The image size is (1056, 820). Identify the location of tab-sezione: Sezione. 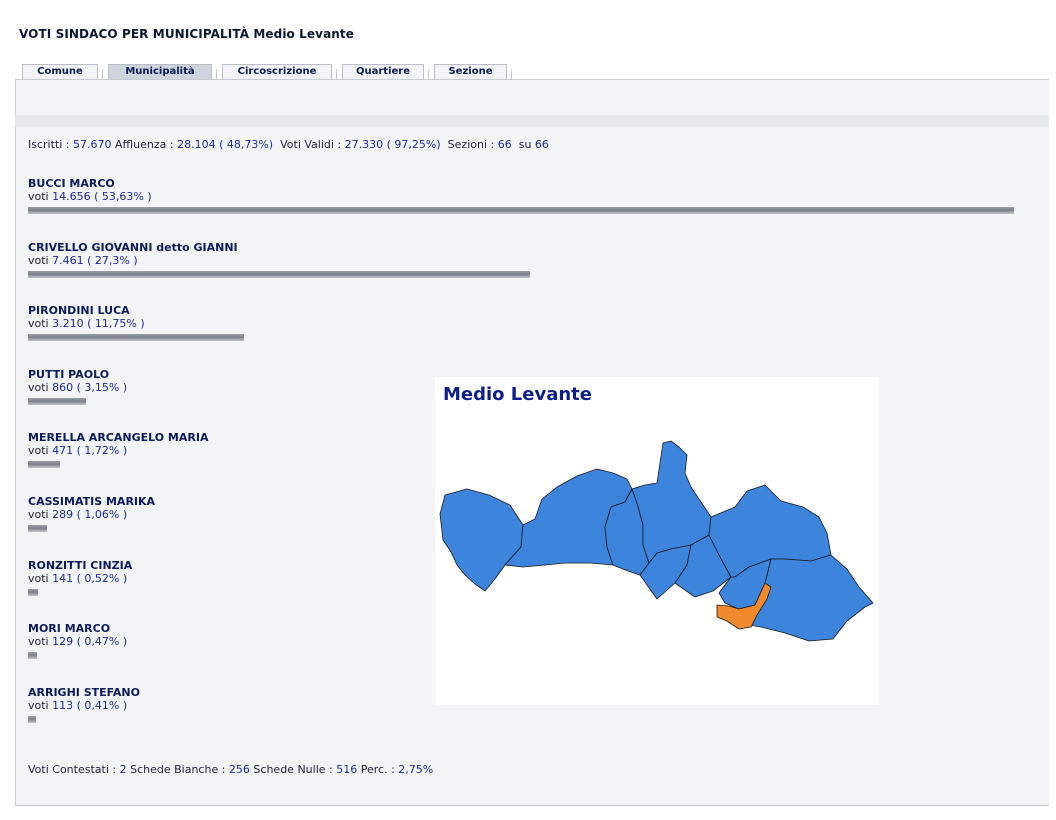
(473, 72).